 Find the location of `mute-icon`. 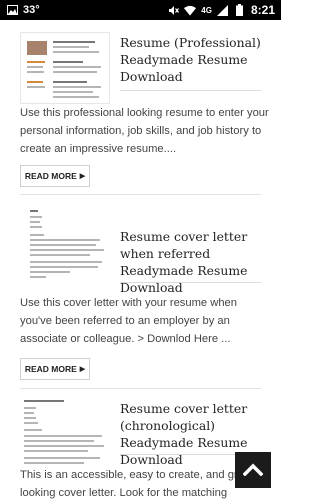

mute-icon is located at coordinates (173, 10).